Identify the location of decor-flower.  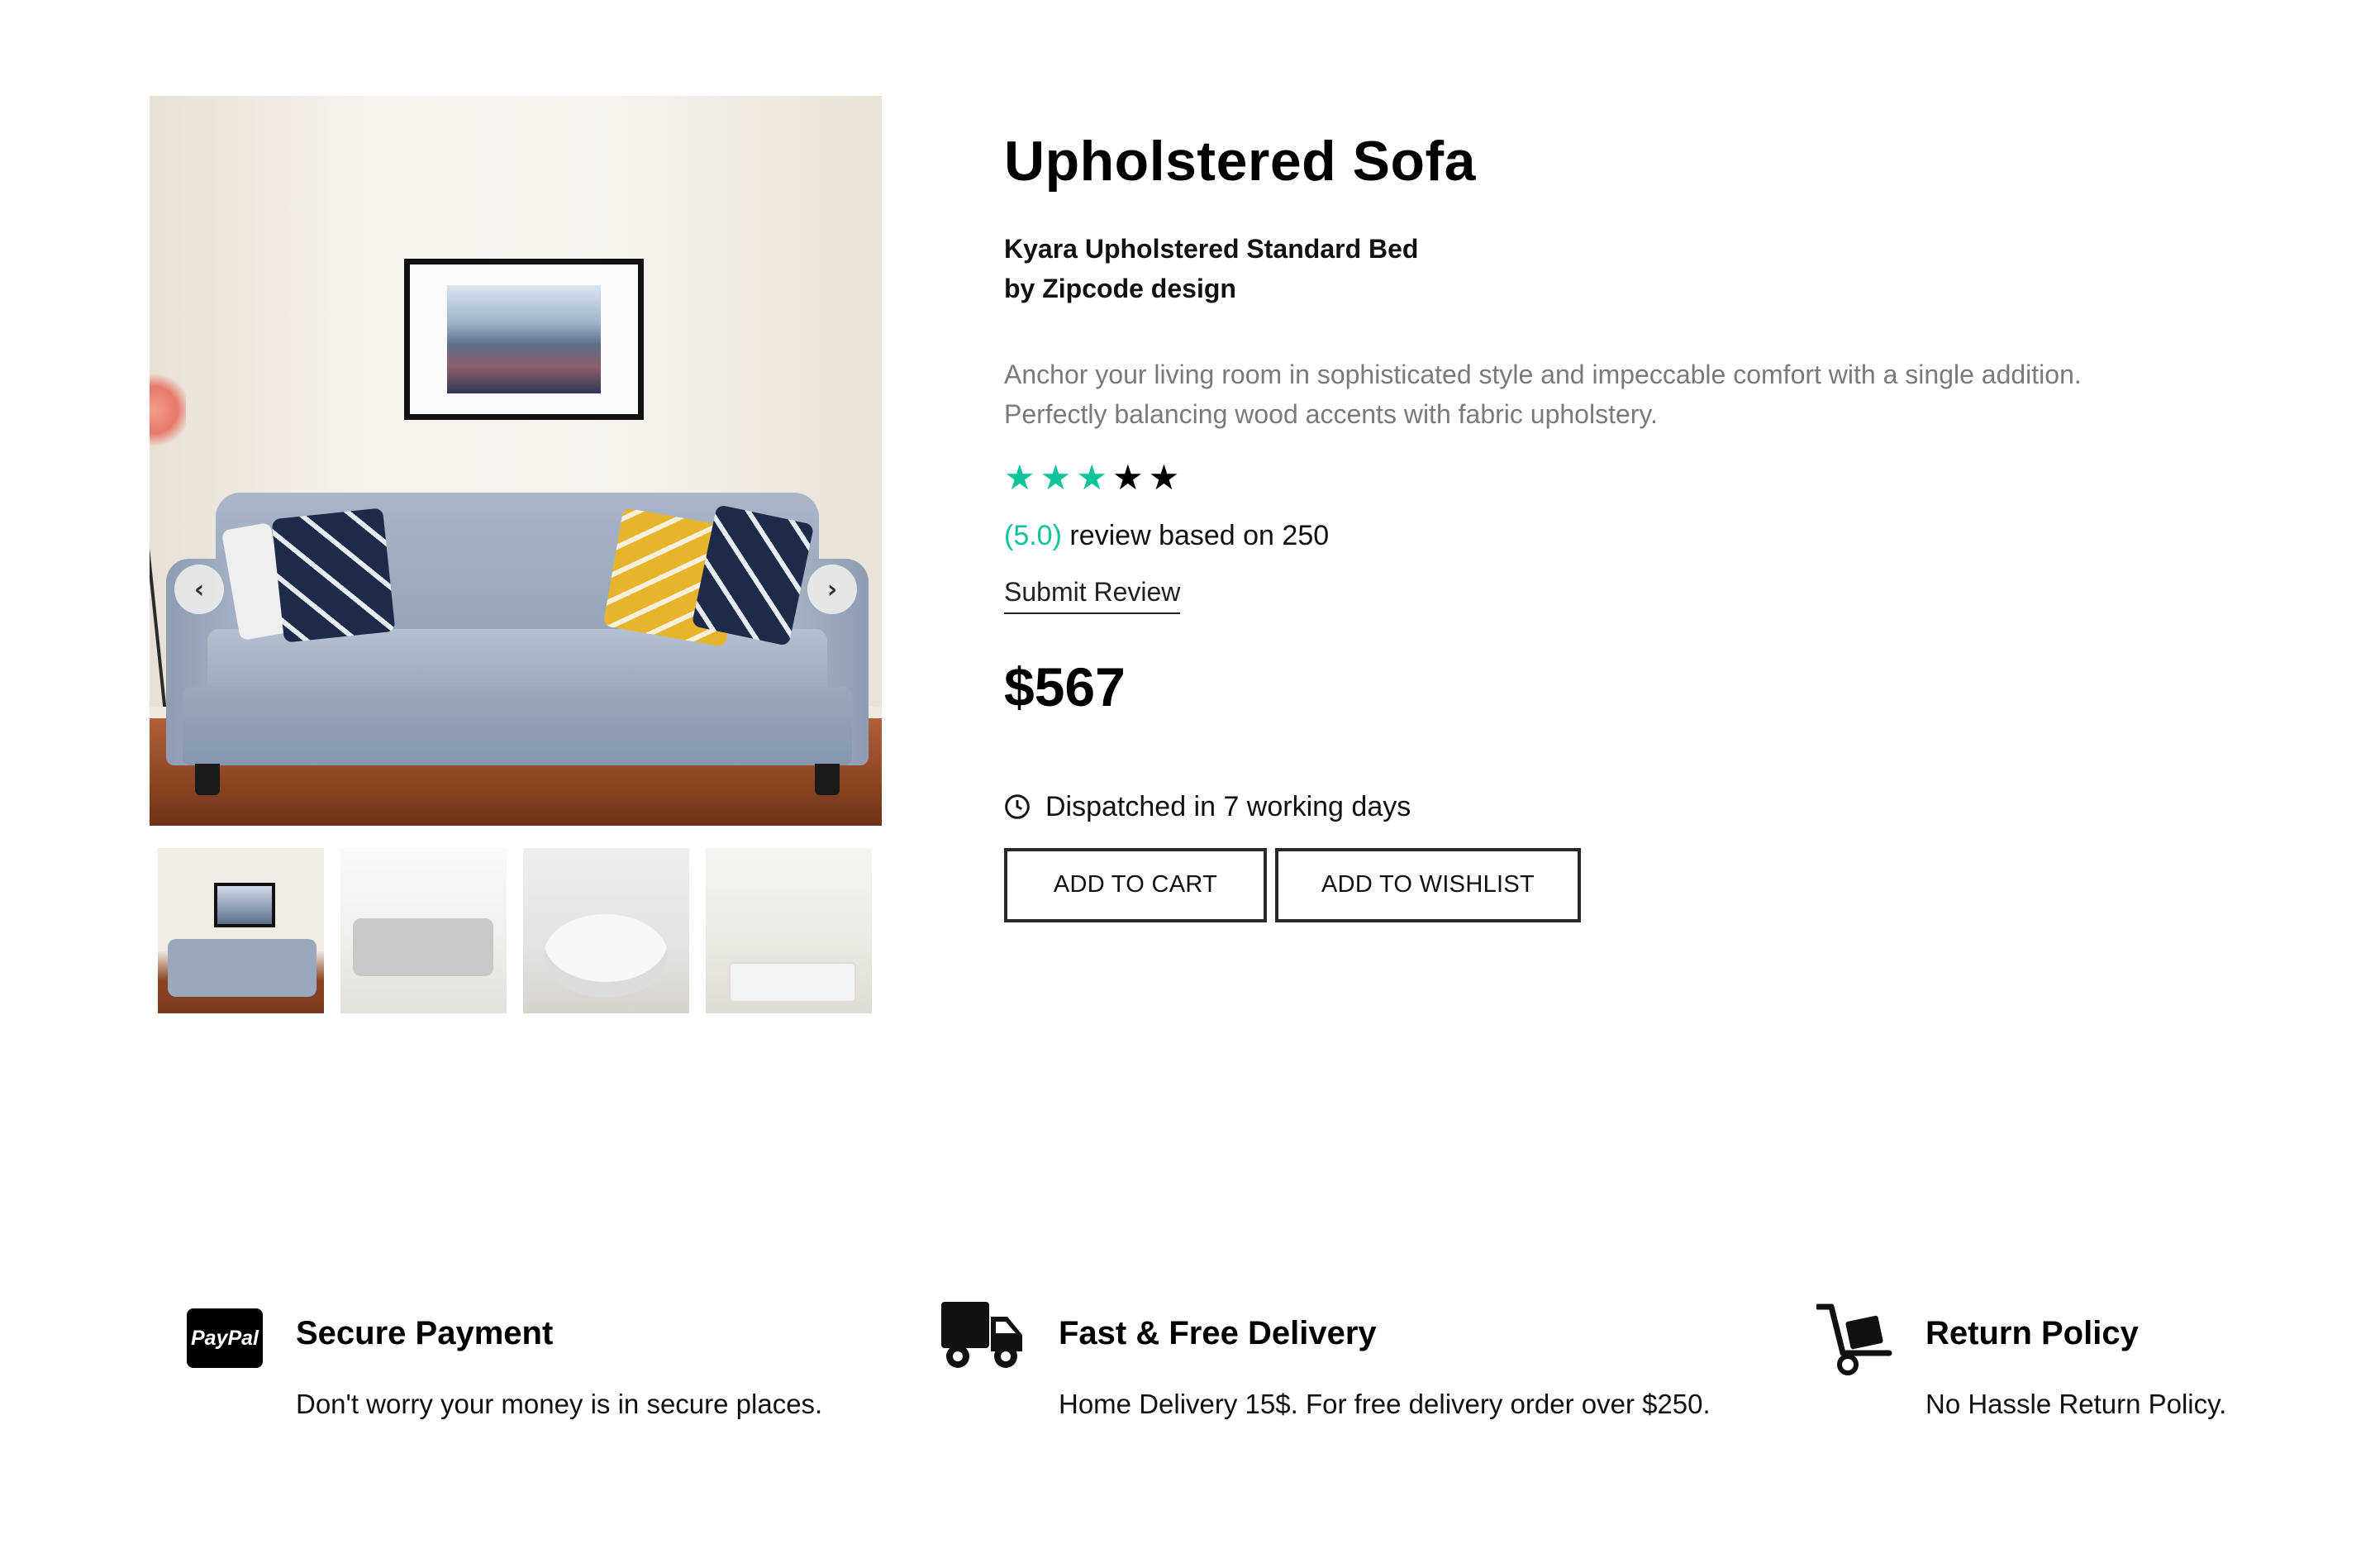
(168, 410).